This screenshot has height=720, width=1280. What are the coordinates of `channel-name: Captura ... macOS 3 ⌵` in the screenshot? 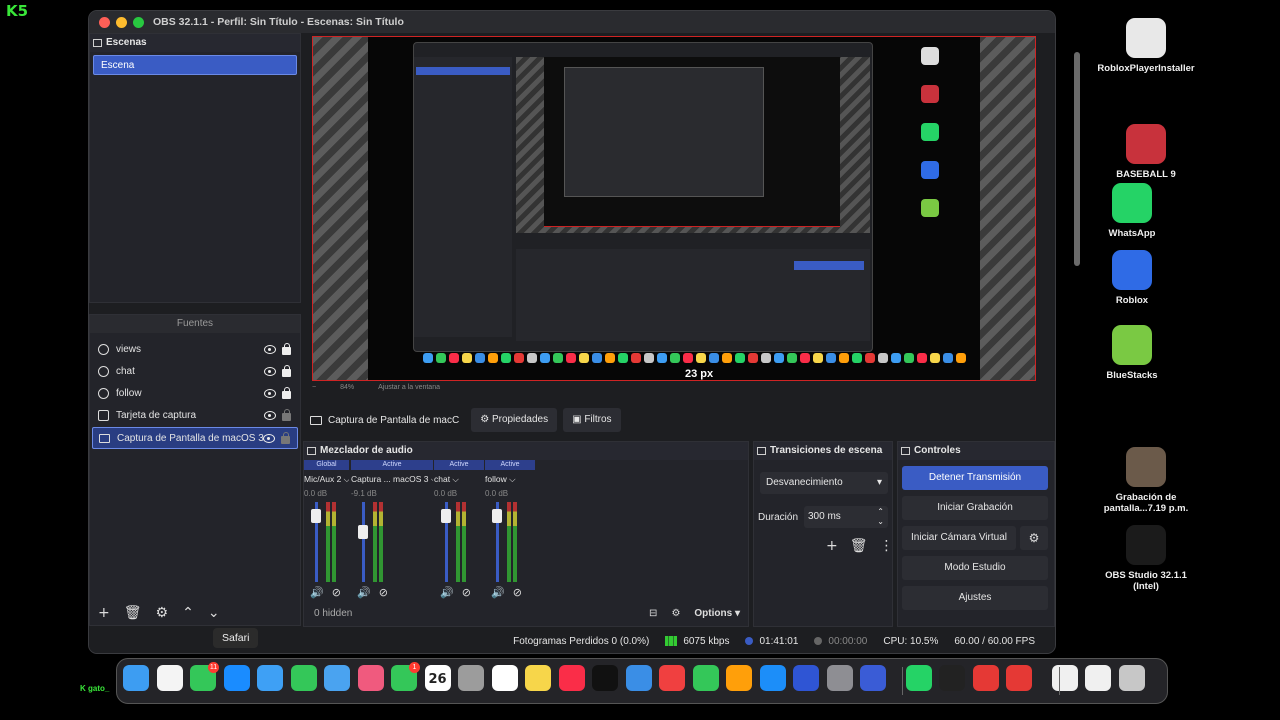 It's located at (392, 479).